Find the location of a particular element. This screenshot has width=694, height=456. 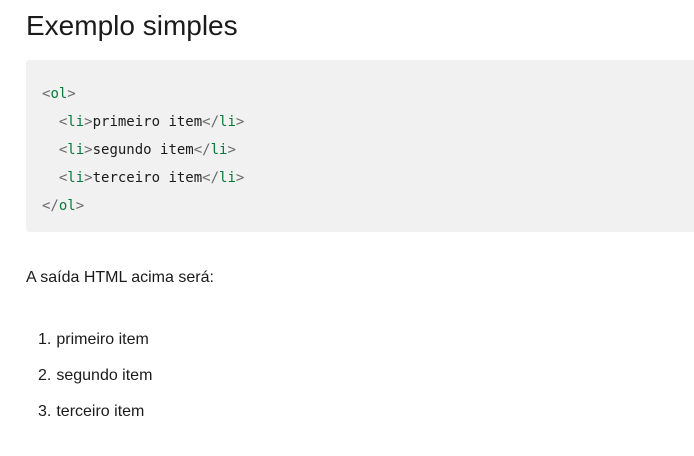

list-item: 3. terceiro item is located at coordinates (91, 411).